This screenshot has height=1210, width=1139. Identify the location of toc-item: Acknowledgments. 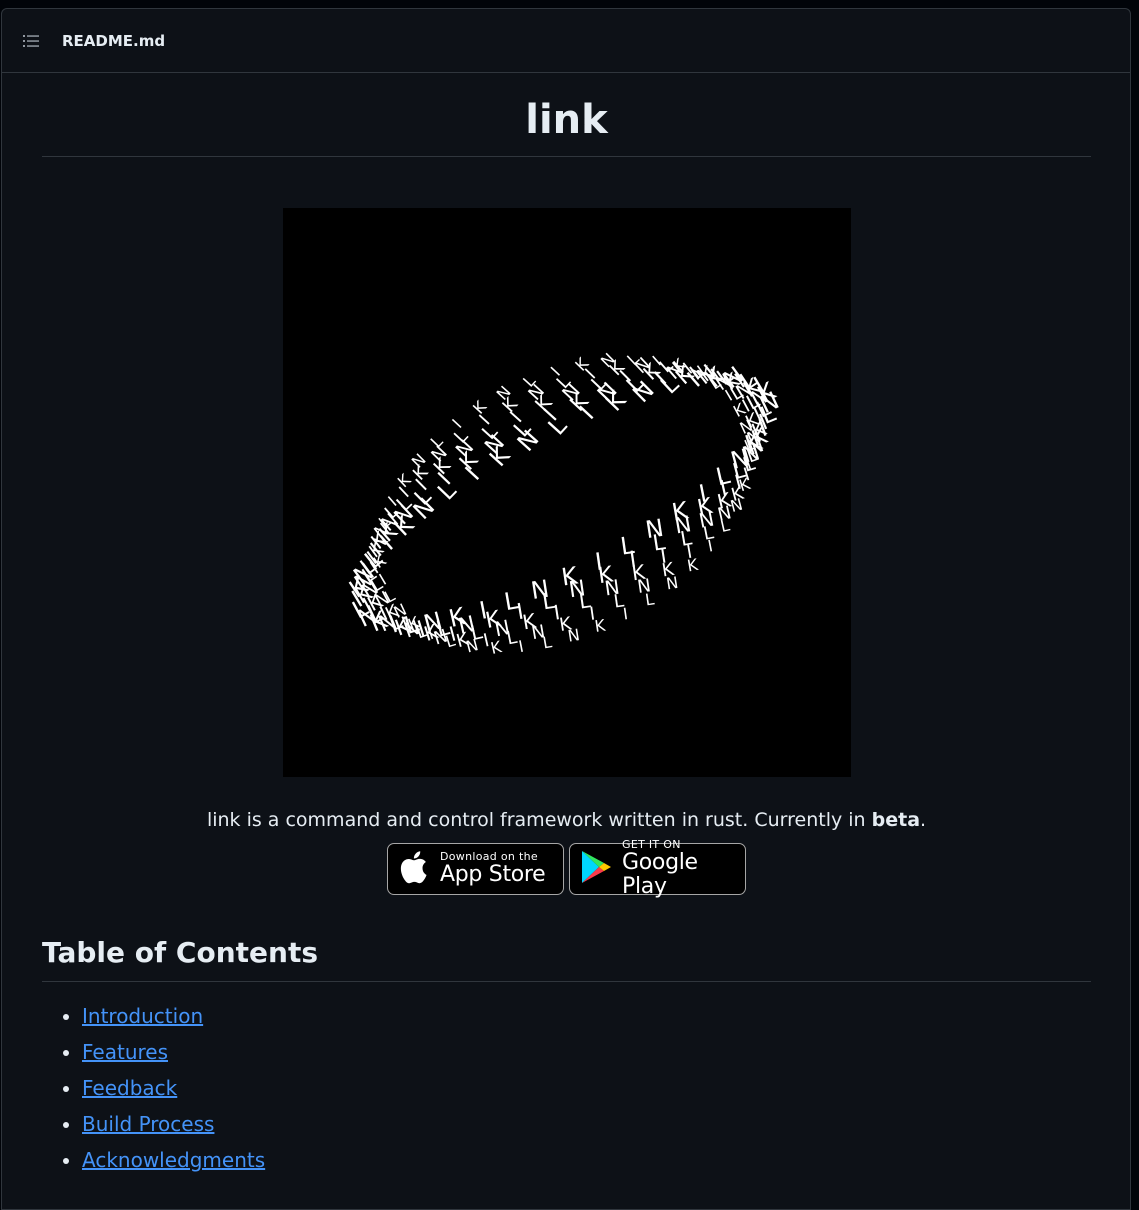
(586, 1160).